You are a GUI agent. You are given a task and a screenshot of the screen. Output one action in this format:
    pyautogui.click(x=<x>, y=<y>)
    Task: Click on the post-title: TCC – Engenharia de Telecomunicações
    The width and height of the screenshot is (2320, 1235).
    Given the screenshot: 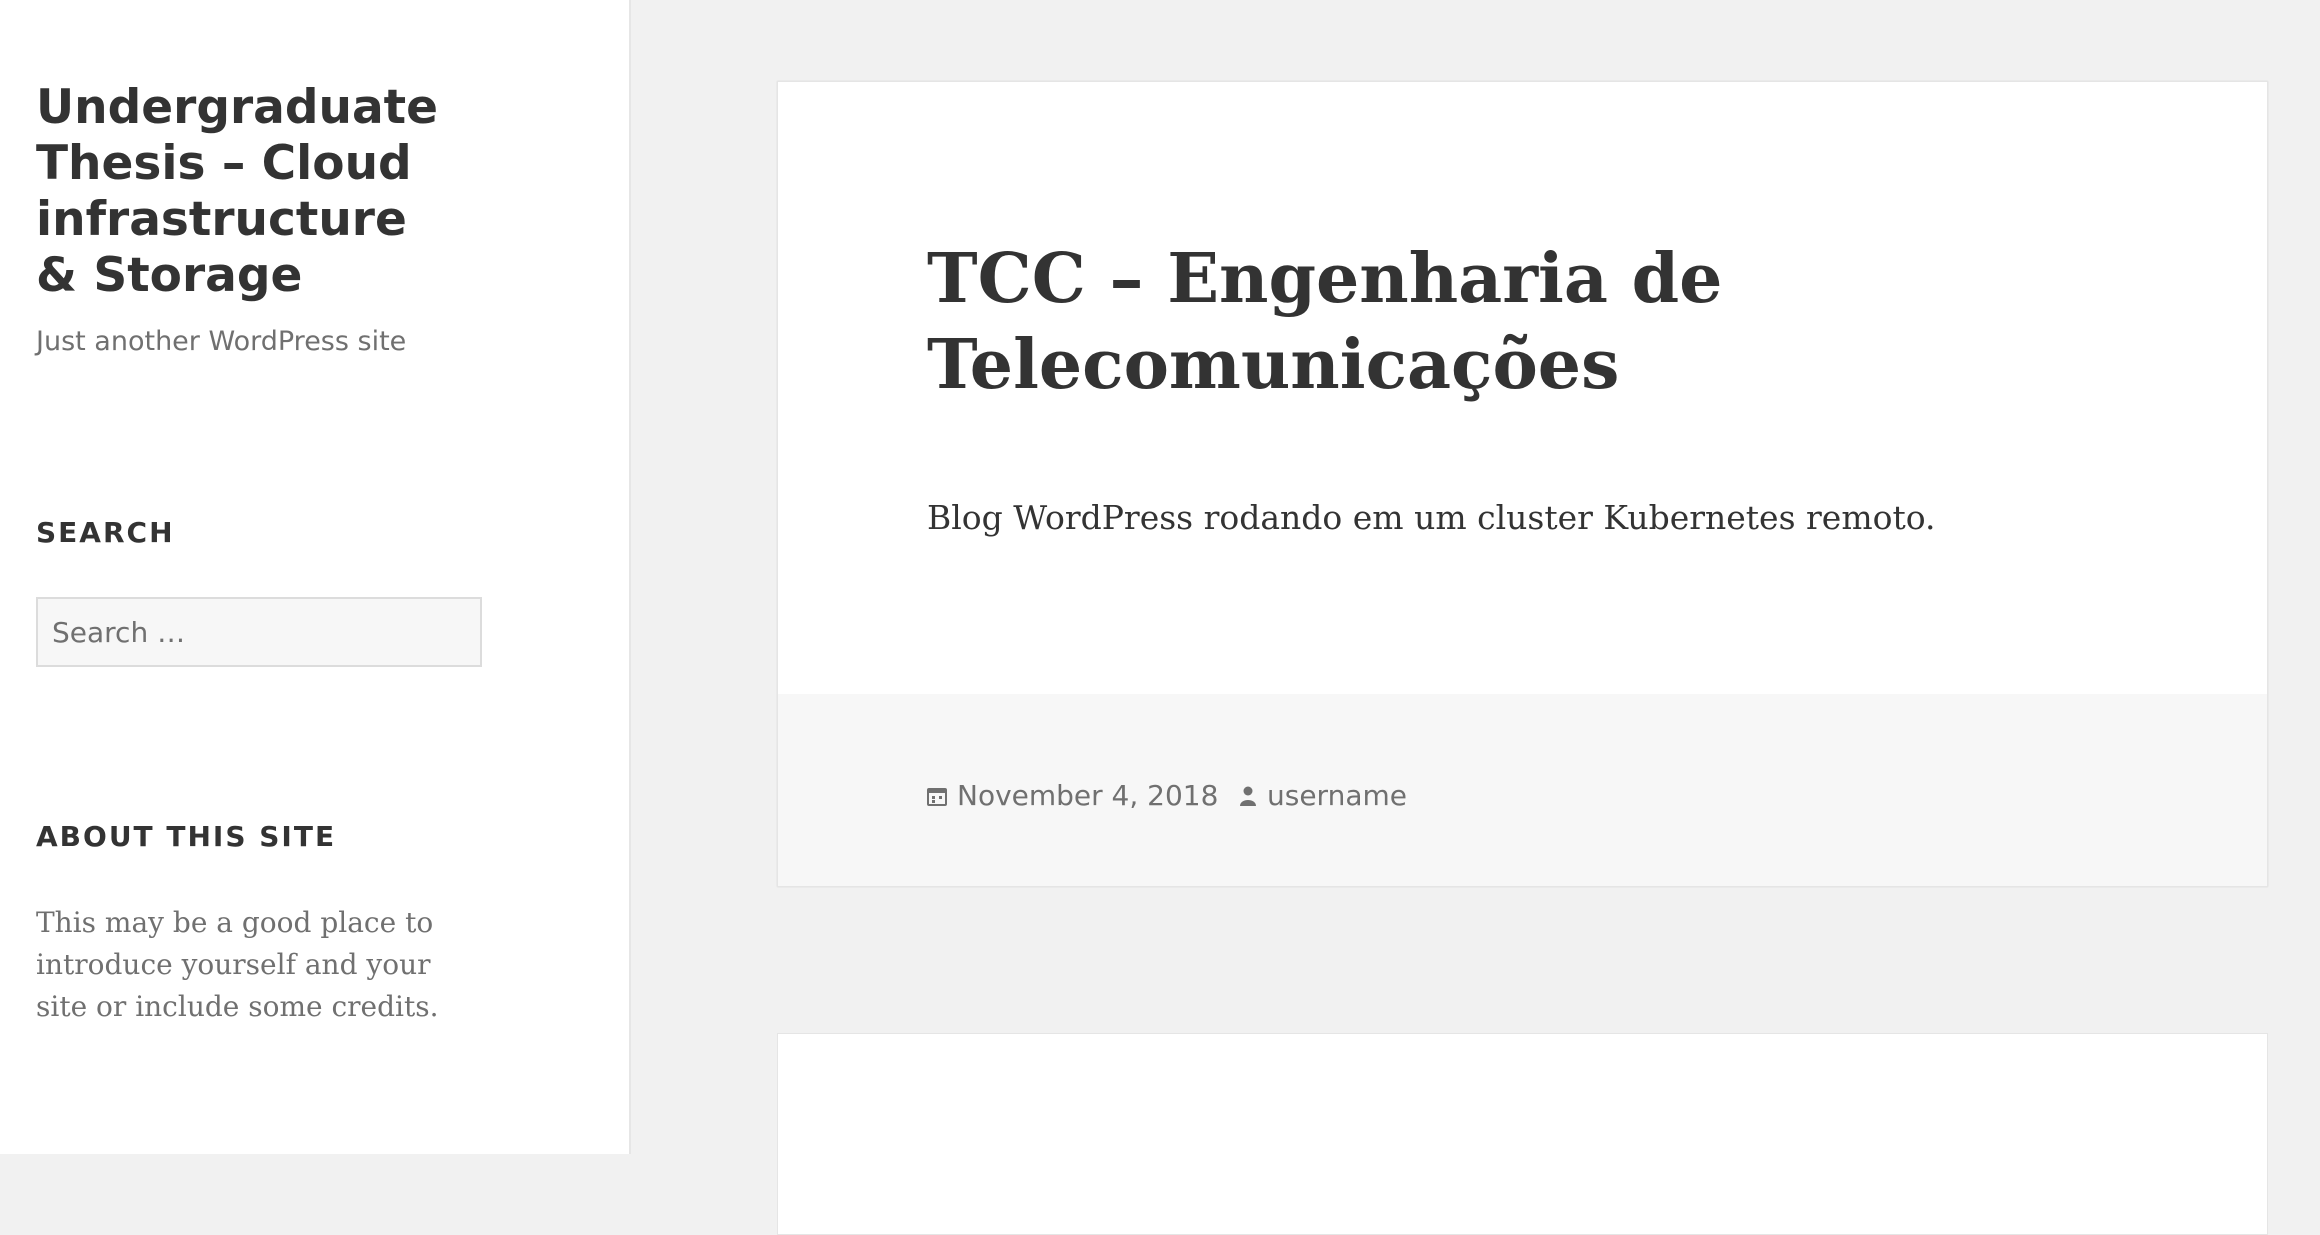 What is the action you would take?
    pyautogui.click(x=1527, y=322)
    